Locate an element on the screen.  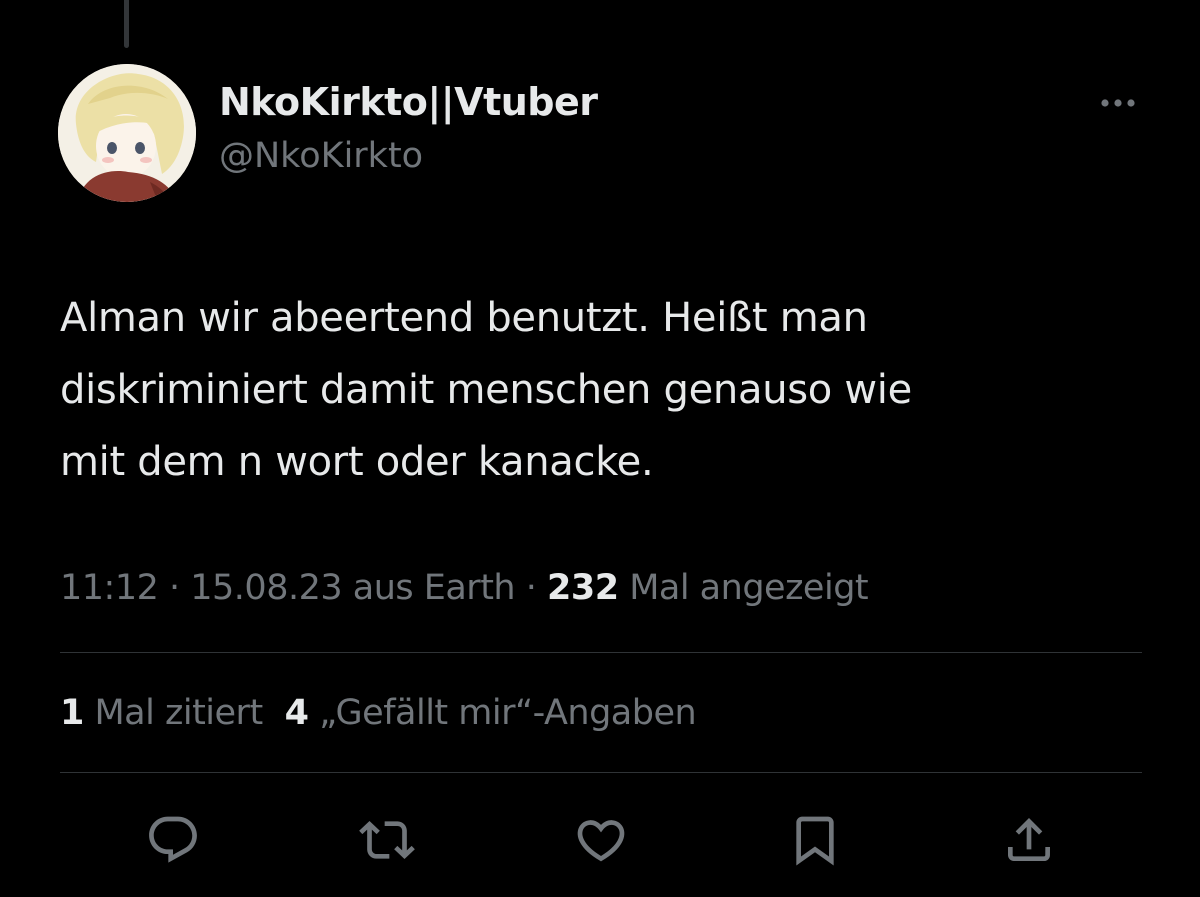
bookmark-icon is located at coordinates (815, 841).